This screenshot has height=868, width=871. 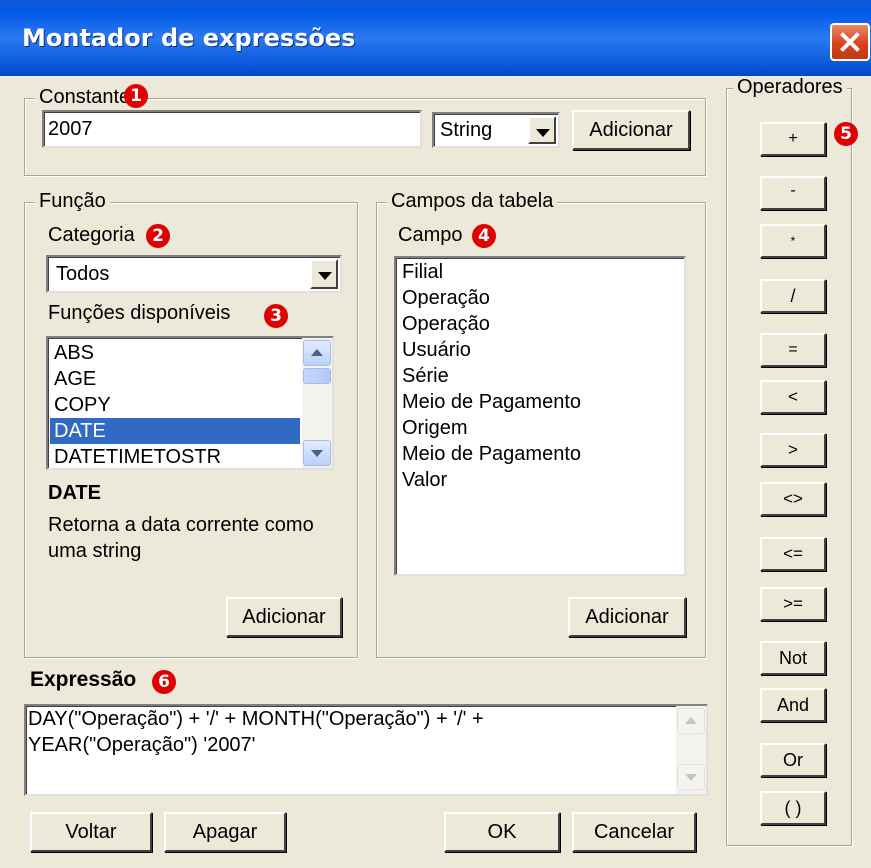 I want to click on ok-button: OK, so click(x=502, y=832).